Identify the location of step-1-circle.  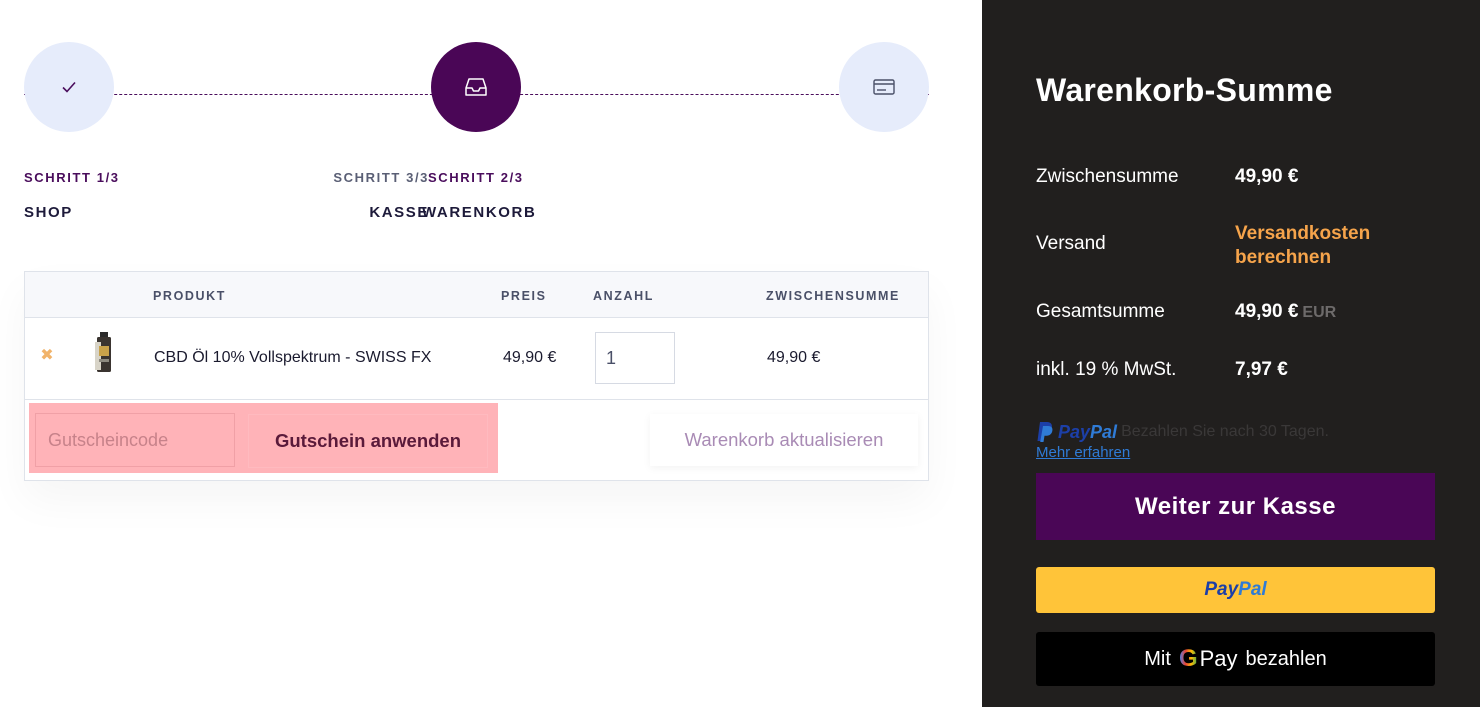
(69, 87).